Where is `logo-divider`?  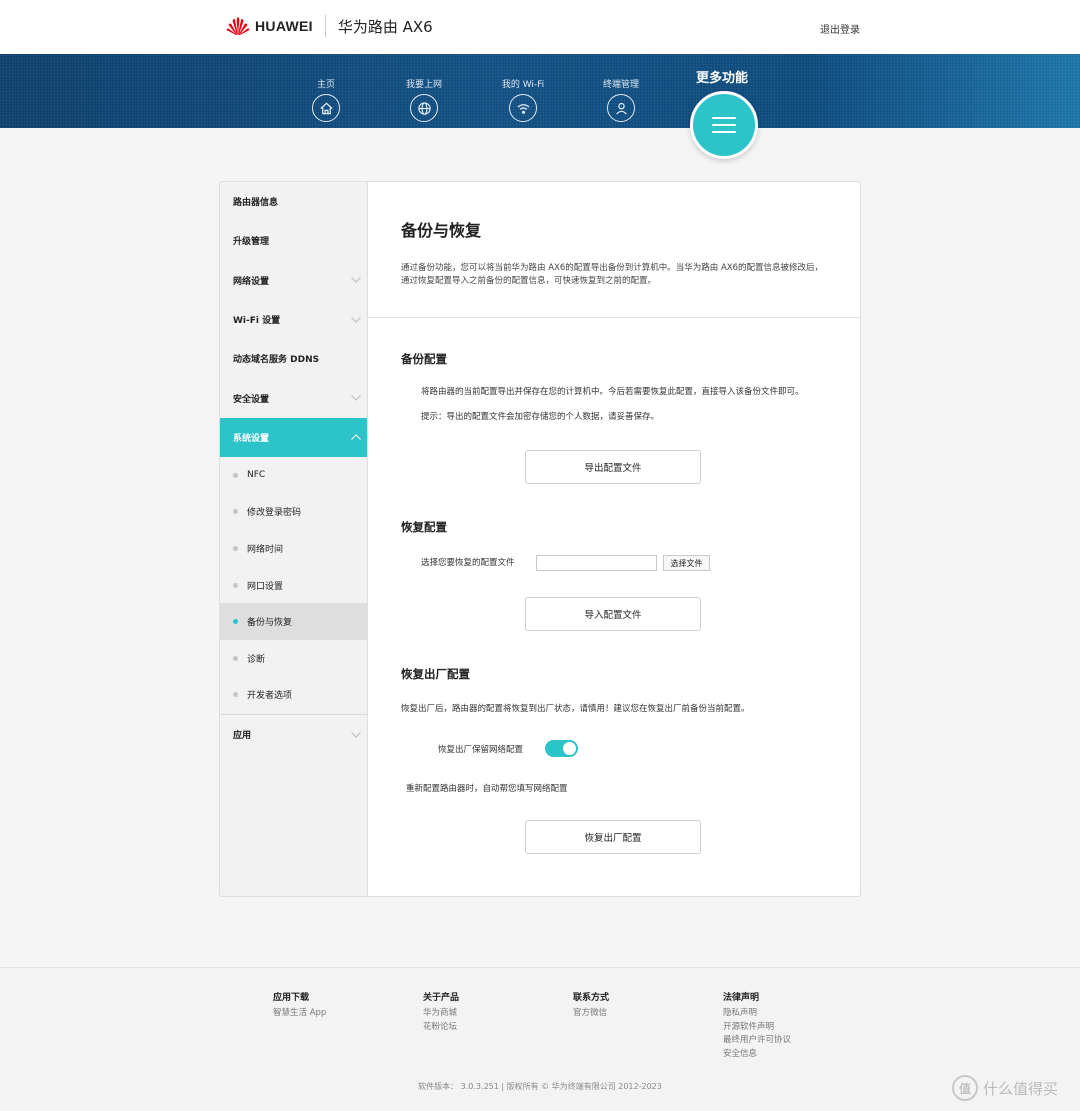 logo-divider is located at coordinates (325, 26).